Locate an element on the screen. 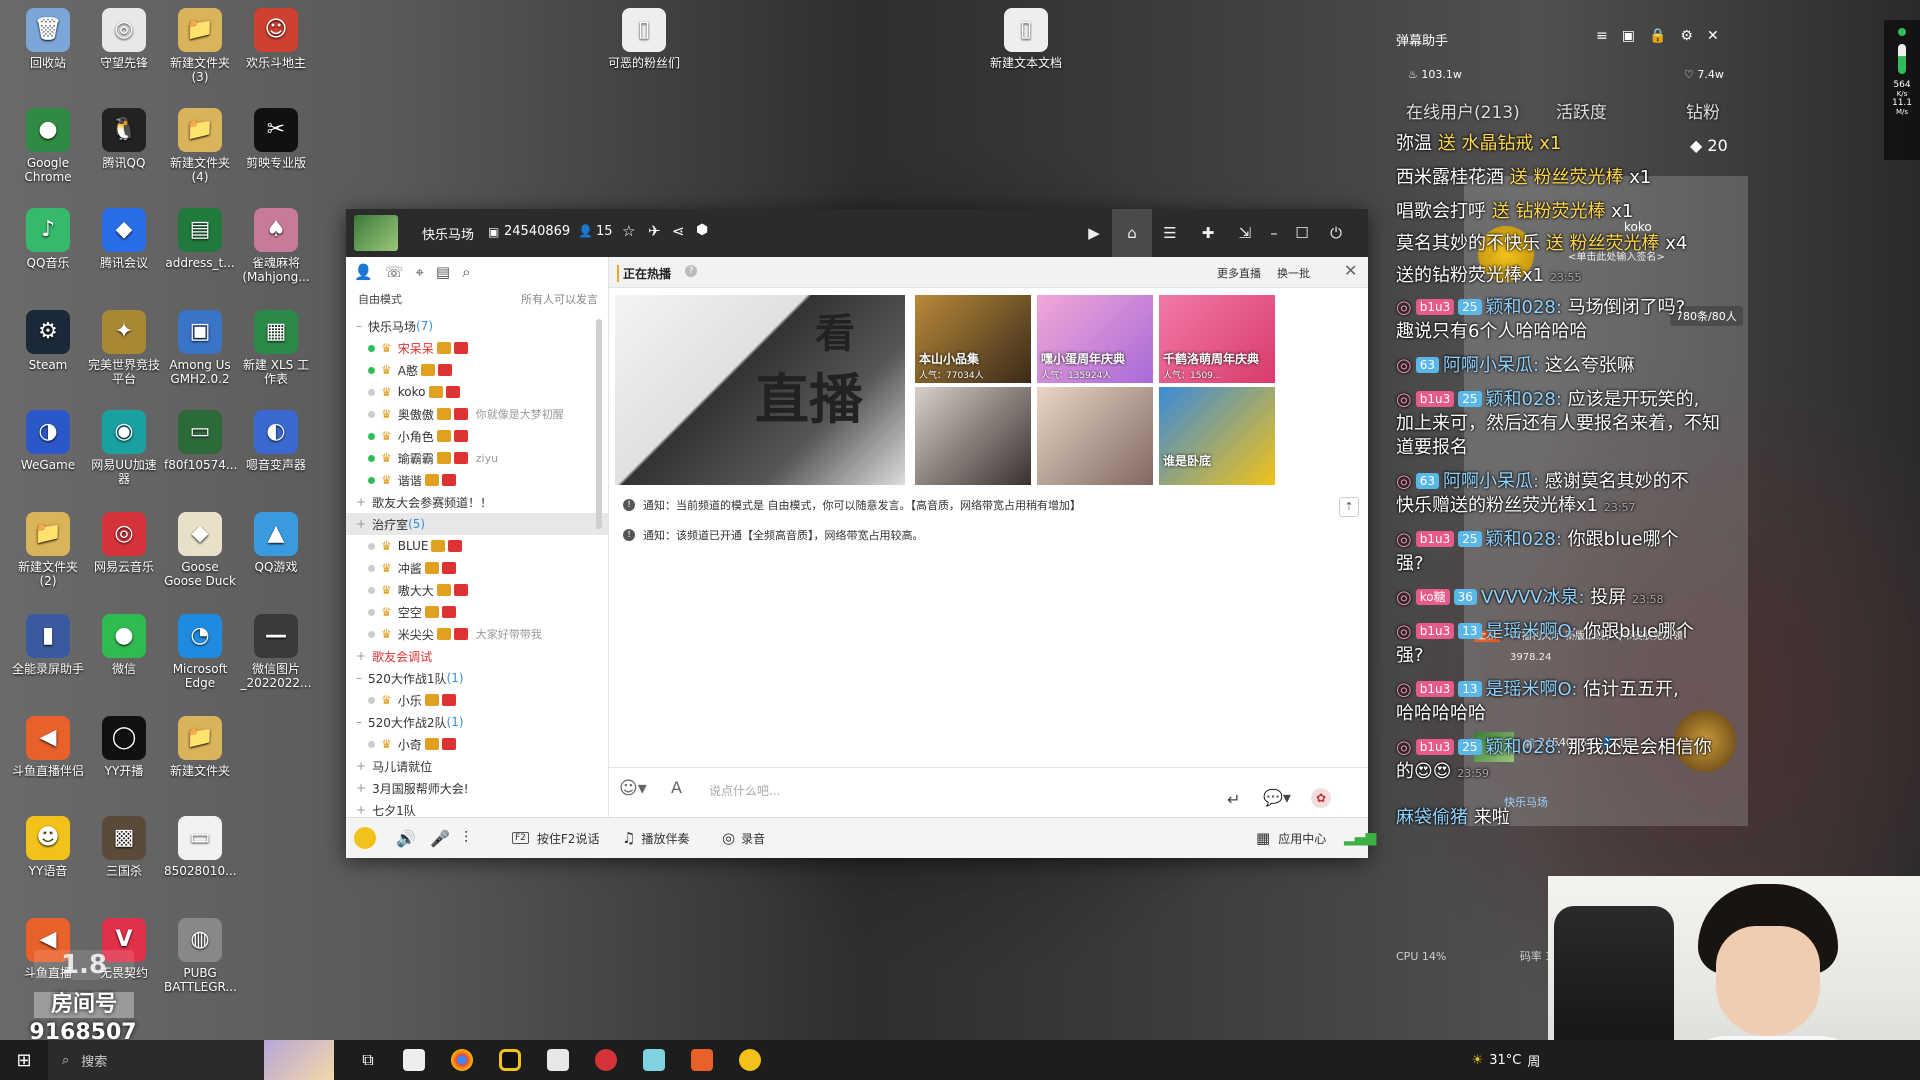  tree-user: ♛ 宋呆呆 is located at coordinates (477, 348).